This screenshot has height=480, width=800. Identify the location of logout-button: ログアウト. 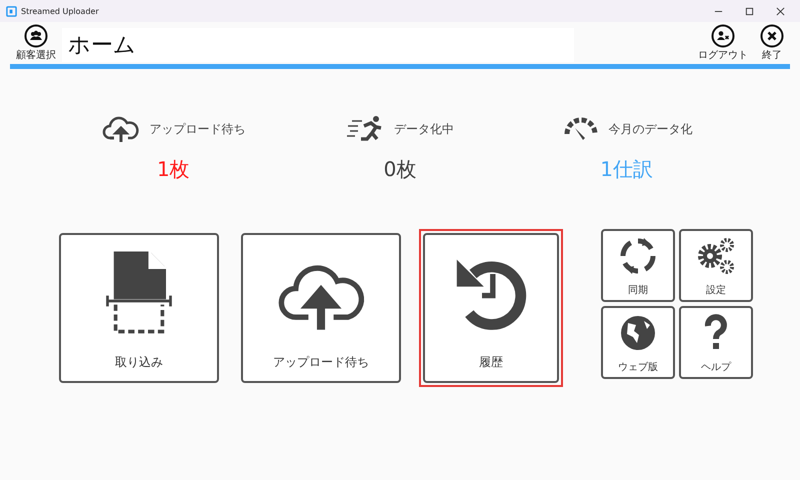
(723, 43).